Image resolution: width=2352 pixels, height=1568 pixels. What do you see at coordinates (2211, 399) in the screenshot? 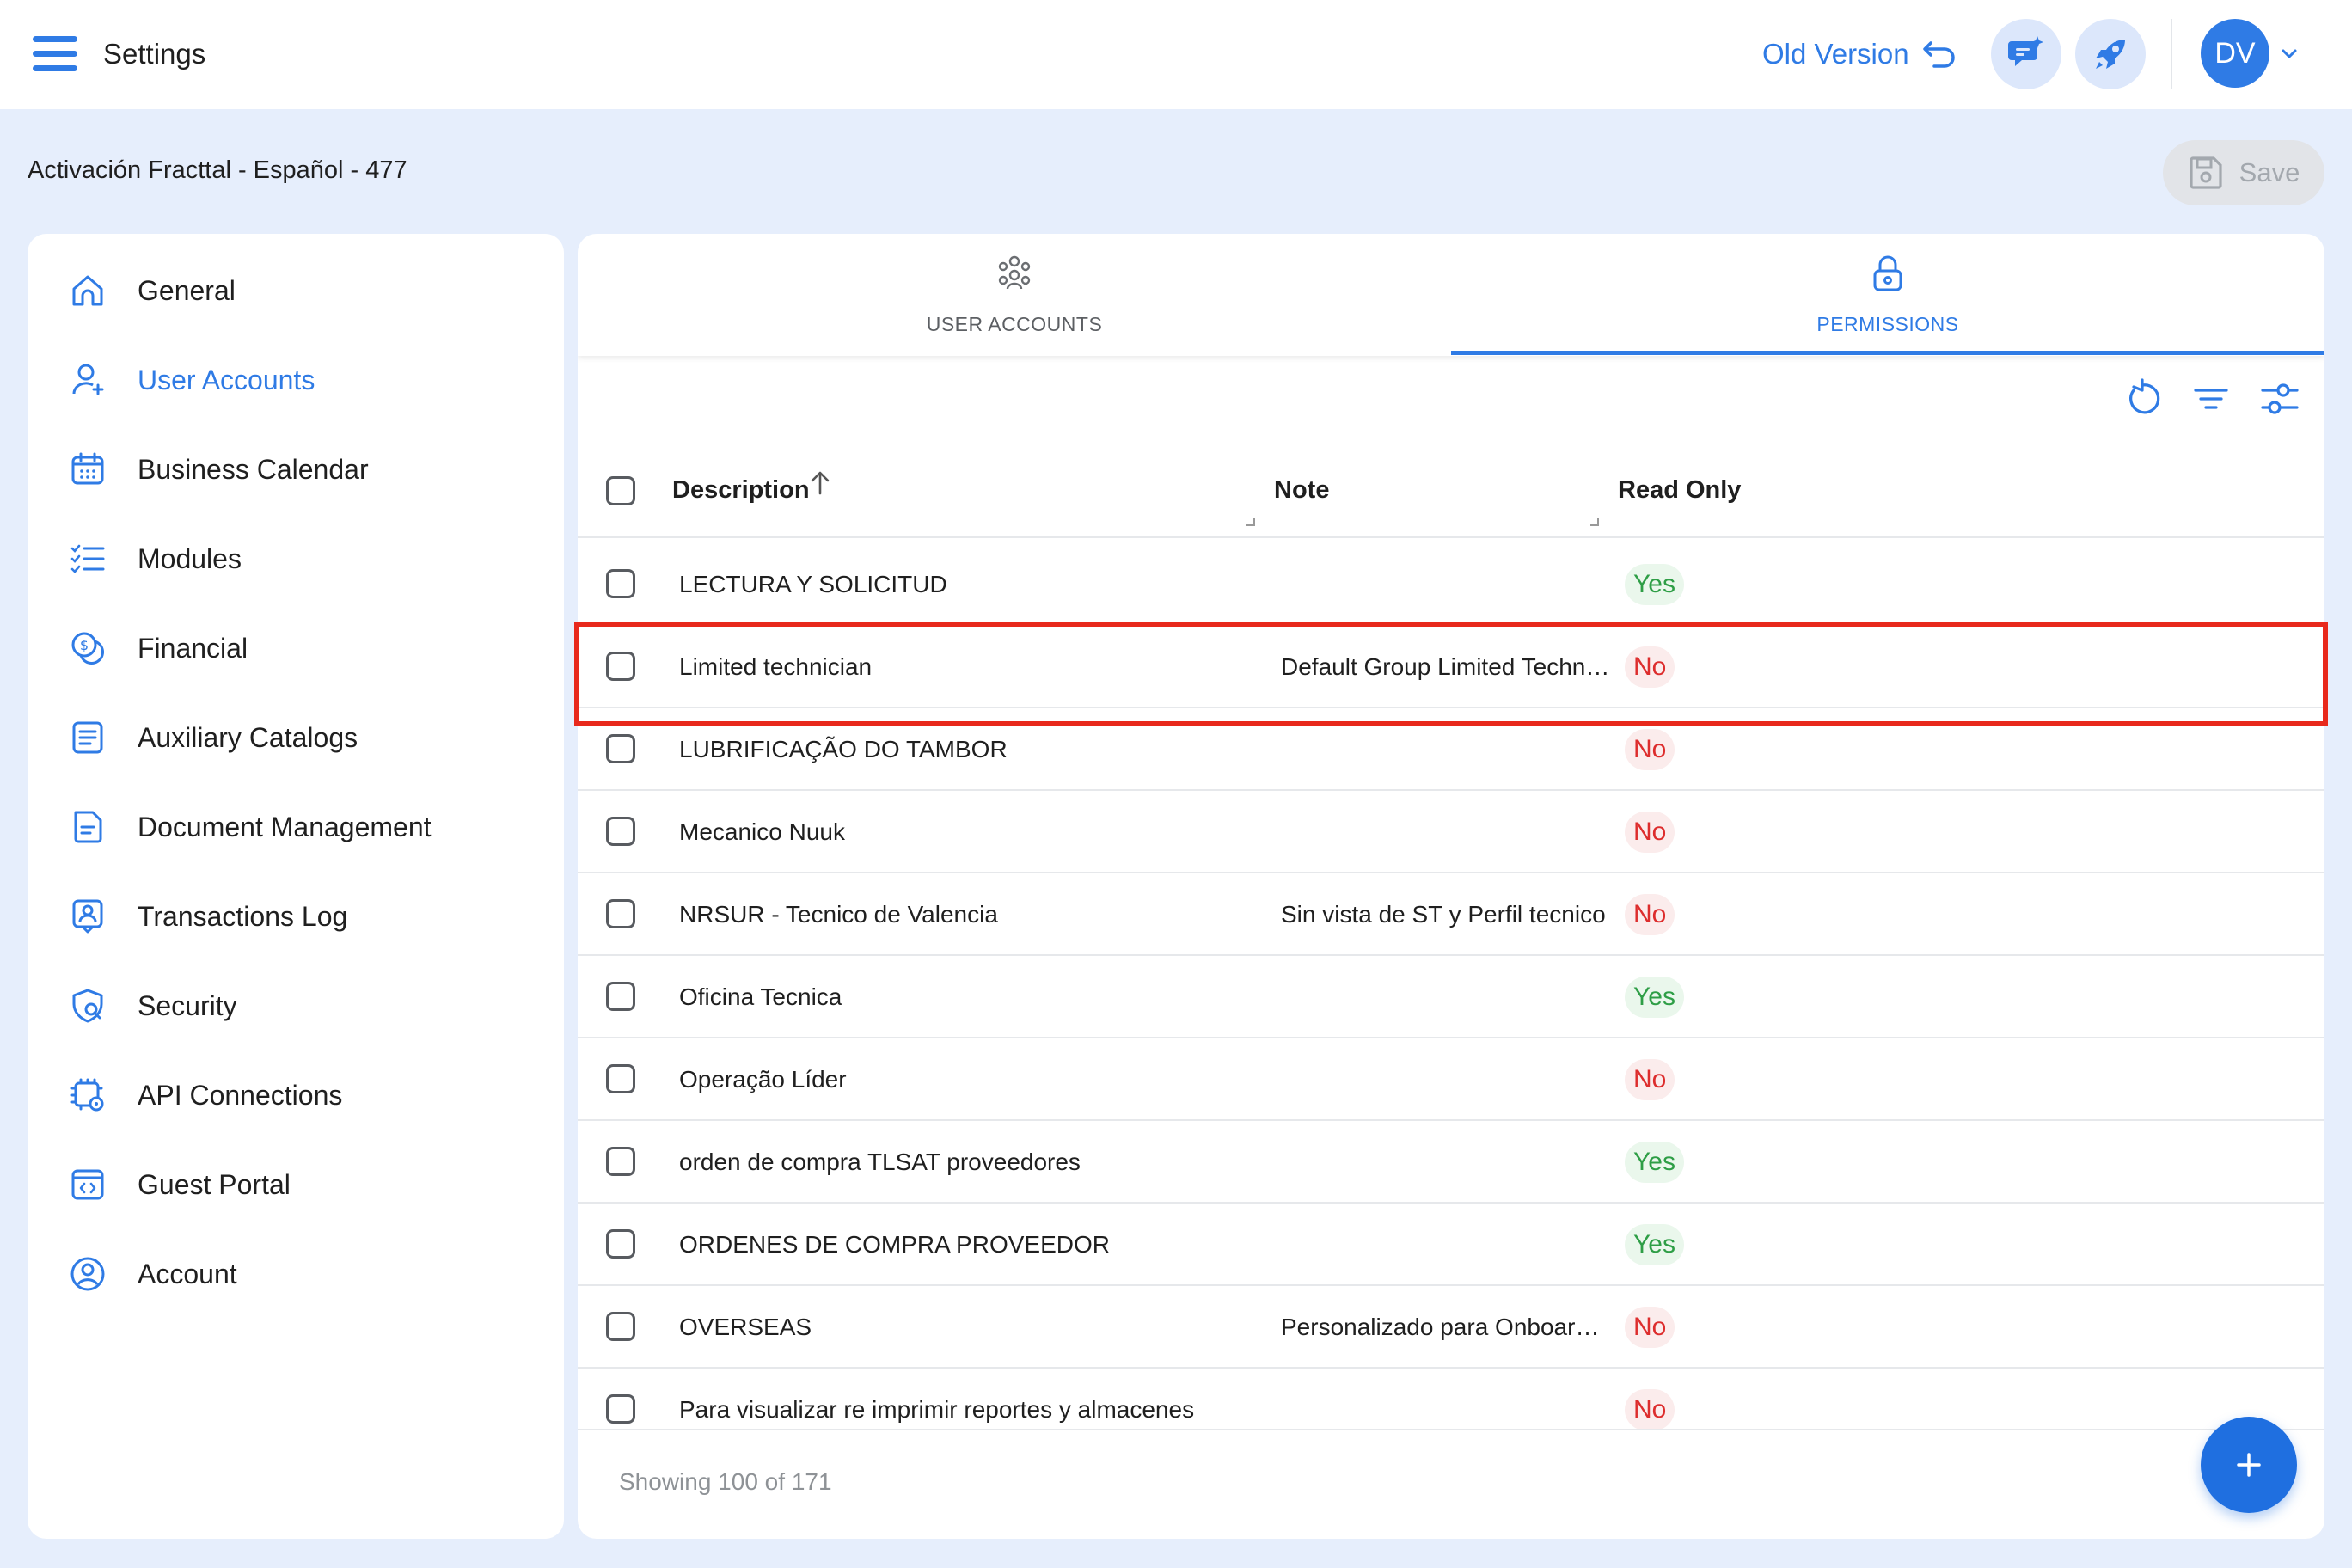
I see `filter-icon` at bounding box center [2211, 399].